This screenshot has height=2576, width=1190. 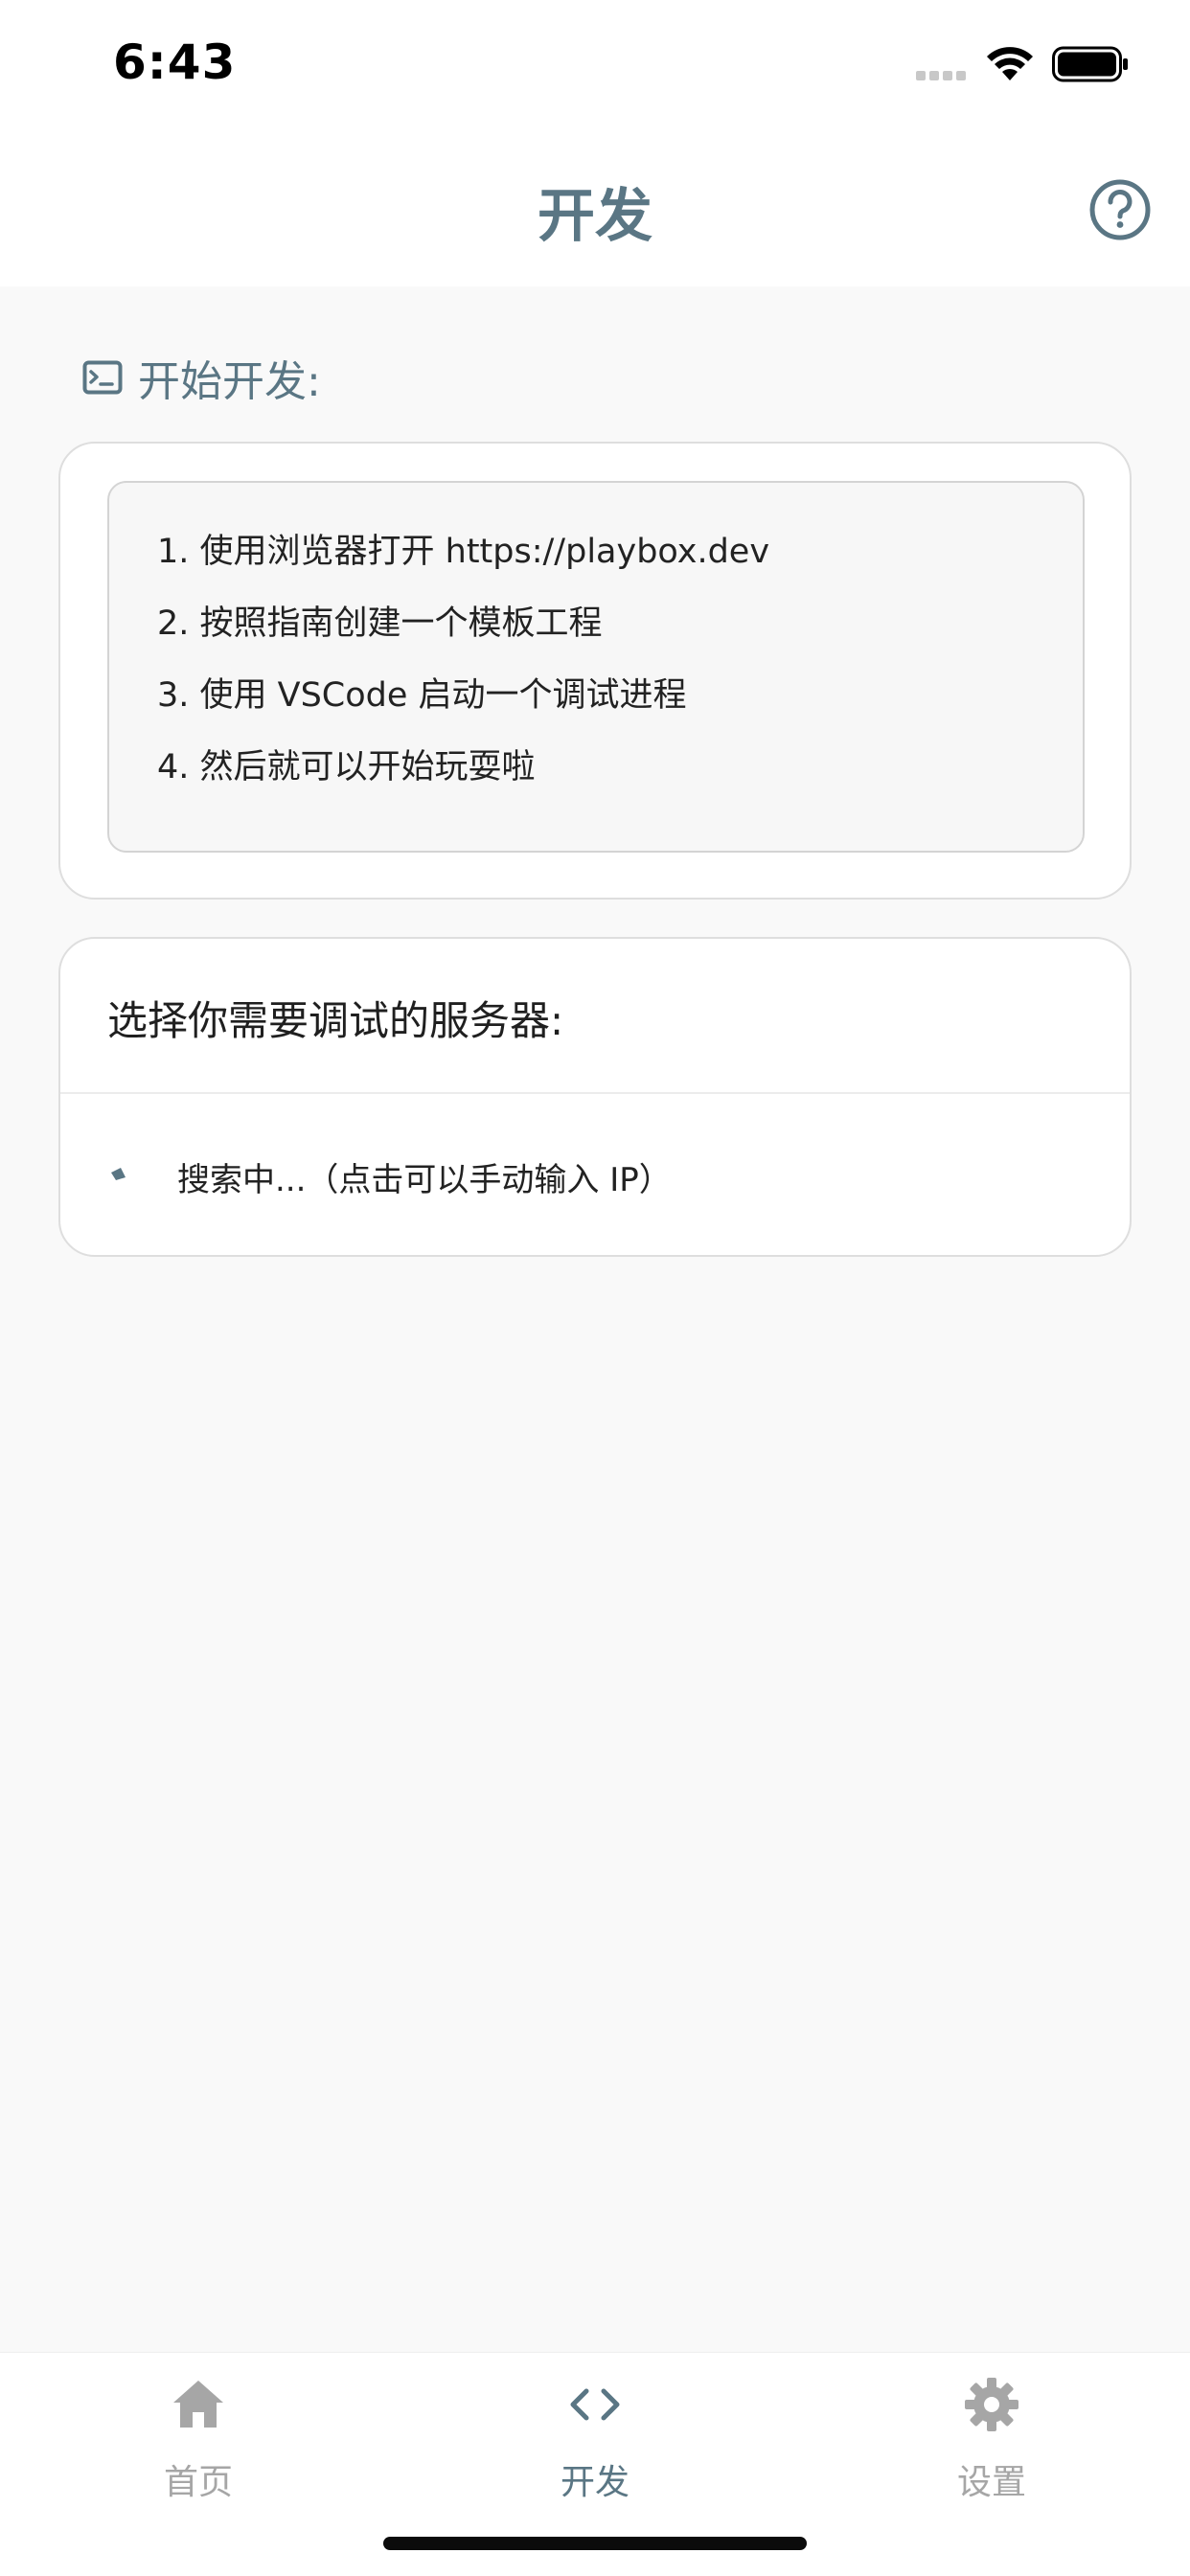 What do you see at coordinates (198, 2404) in the screenshot?
I see `home-icon` at bounding box center [198, 2404].